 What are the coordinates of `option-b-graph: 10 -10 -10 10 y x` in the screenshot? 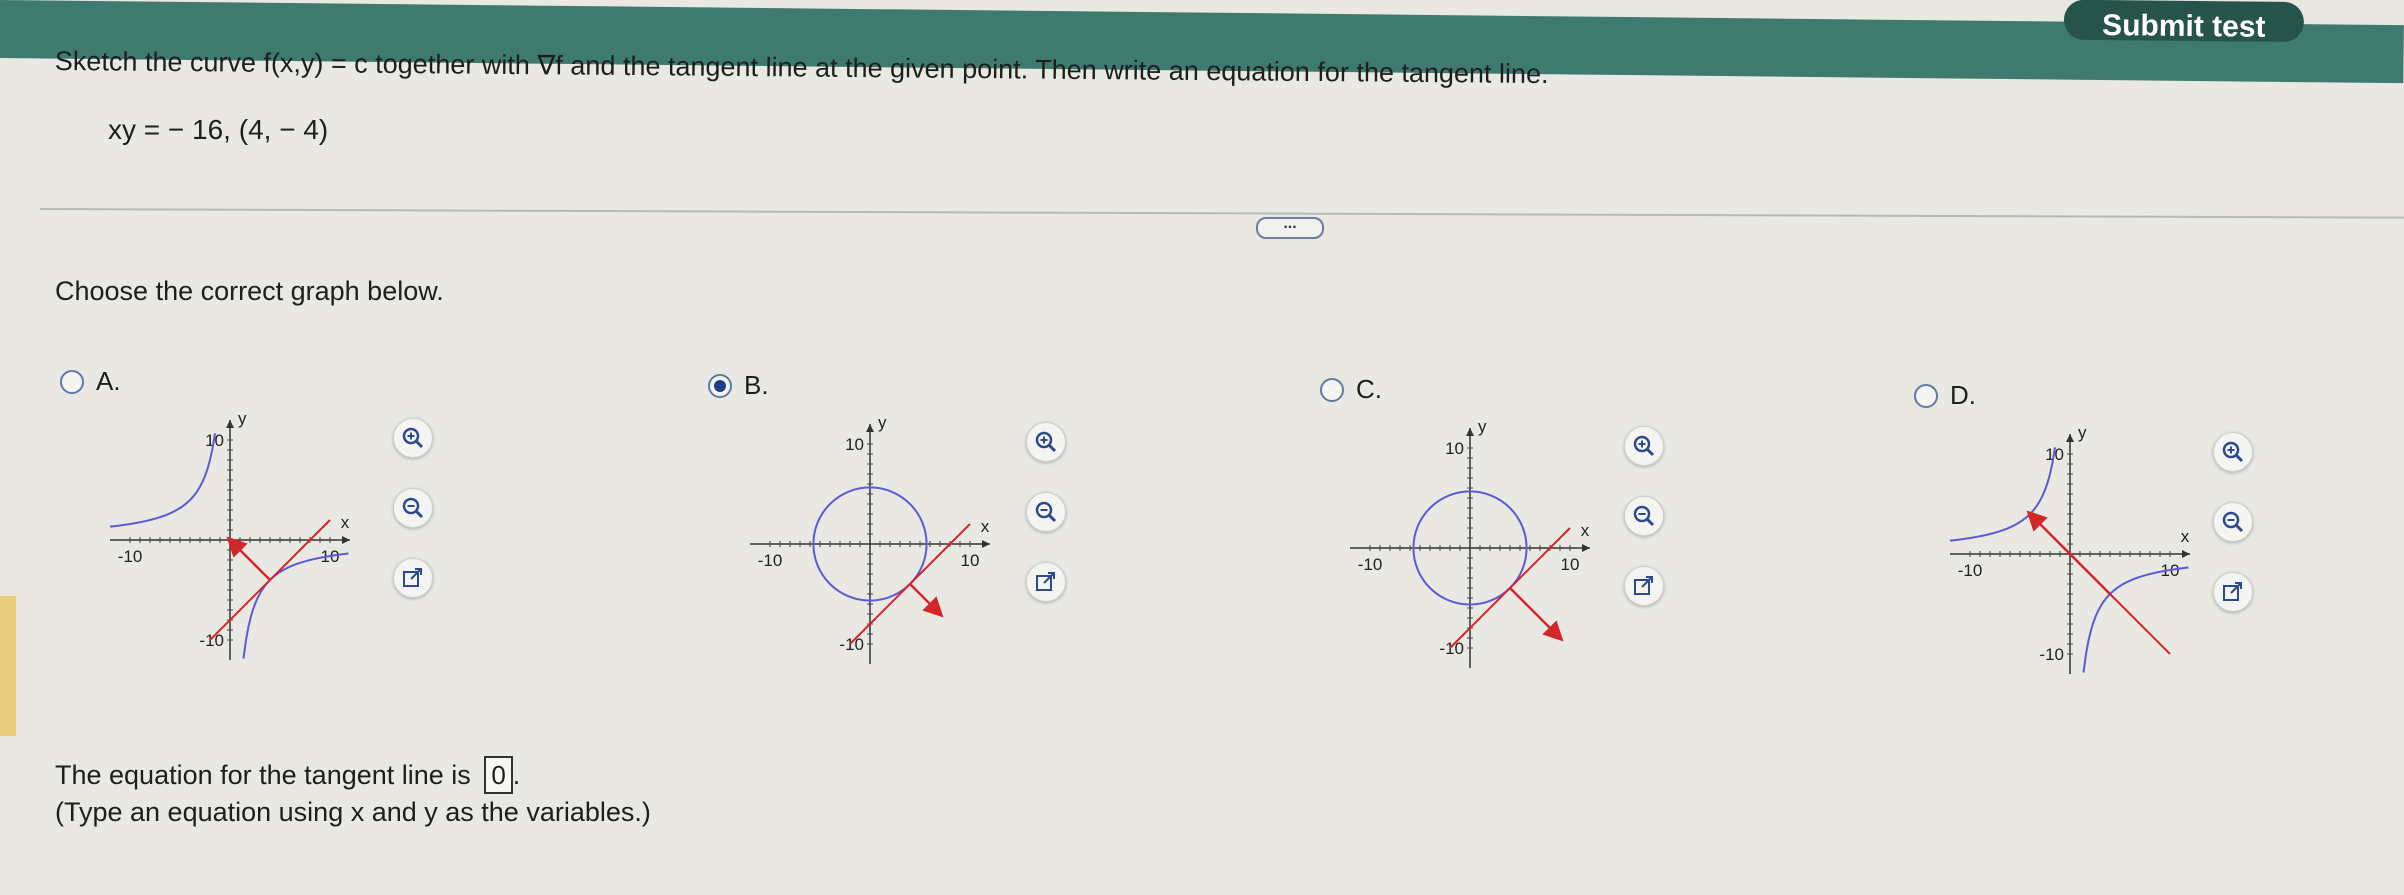 It's located at (870, 538).